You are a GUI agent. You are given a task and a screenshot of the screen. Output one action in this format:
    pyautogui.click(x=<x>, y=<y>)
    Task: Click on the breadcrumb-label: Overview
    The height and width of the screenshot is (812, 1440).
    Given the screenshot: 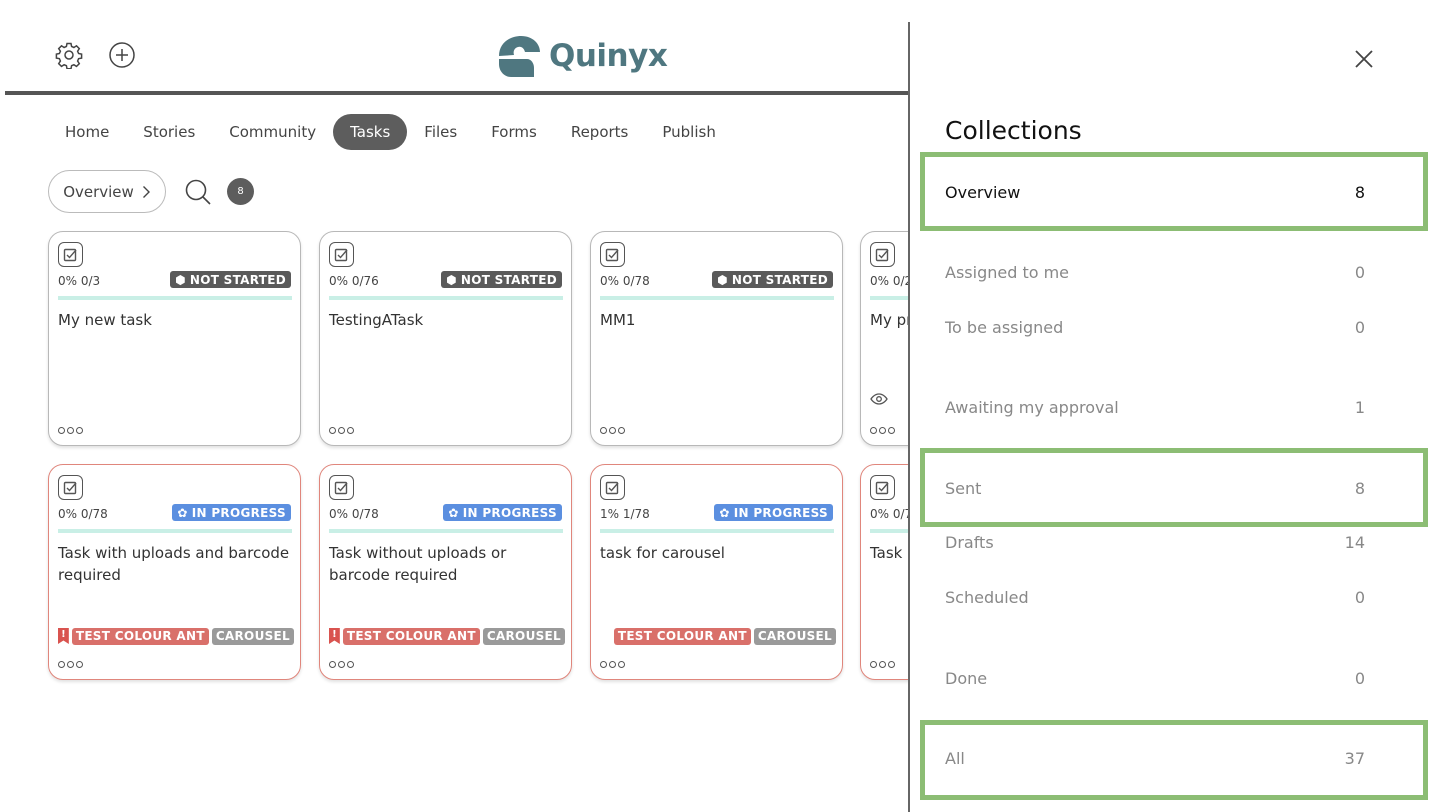 What is the action you would take?
    pyautogui.click(x=98, y=191)
    